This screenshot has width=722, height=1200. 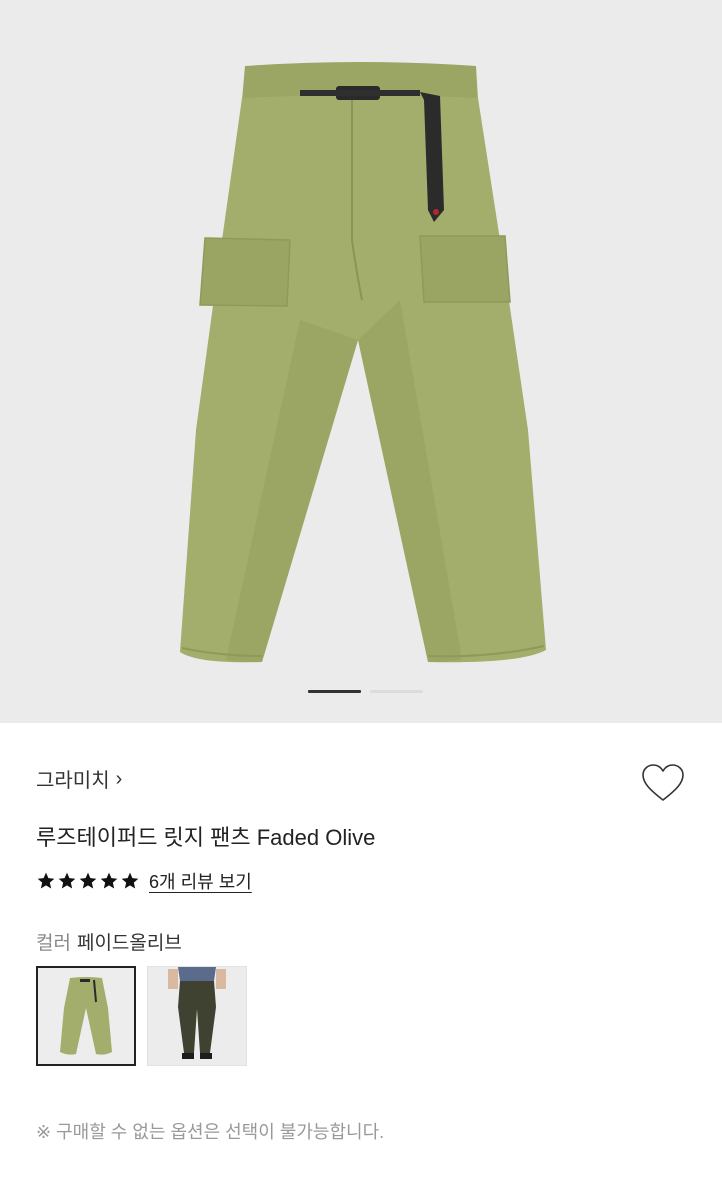 I want to click on rating-row: 6개 리뷰 보기, so click(x=144, y=881).